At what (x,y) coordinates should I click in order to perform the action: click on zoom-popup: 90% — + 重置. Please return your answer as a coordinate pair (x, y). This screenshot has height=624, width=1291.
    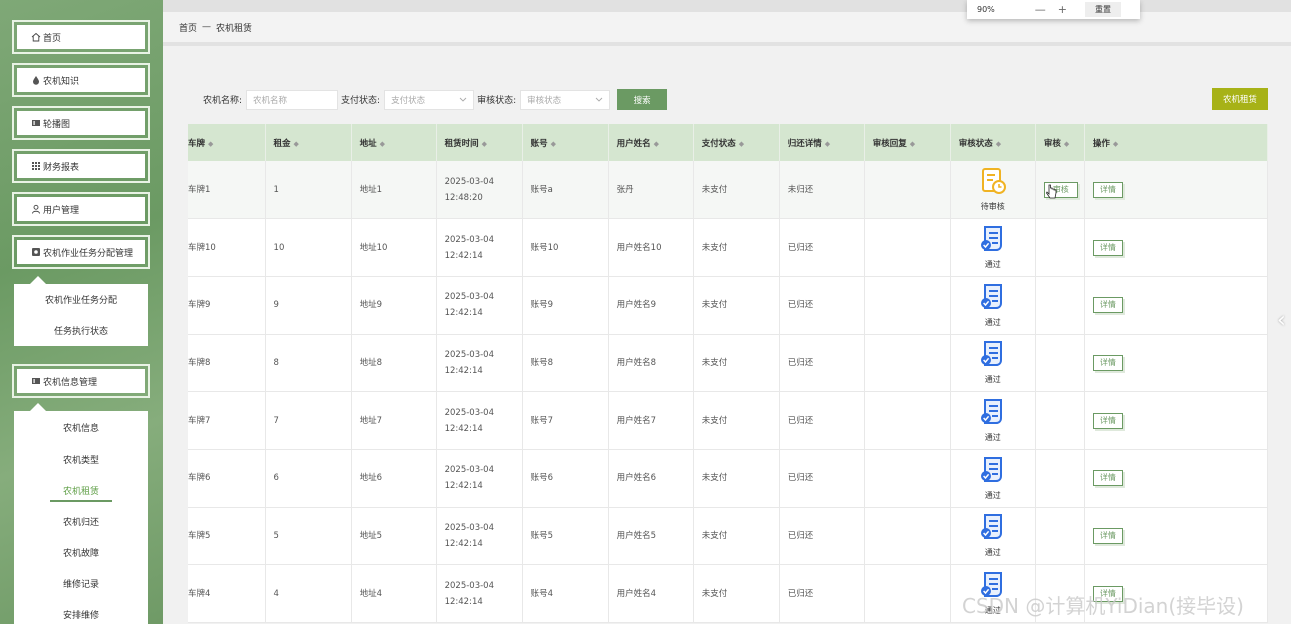
    Looking at the image, I should click on (1053, 9).